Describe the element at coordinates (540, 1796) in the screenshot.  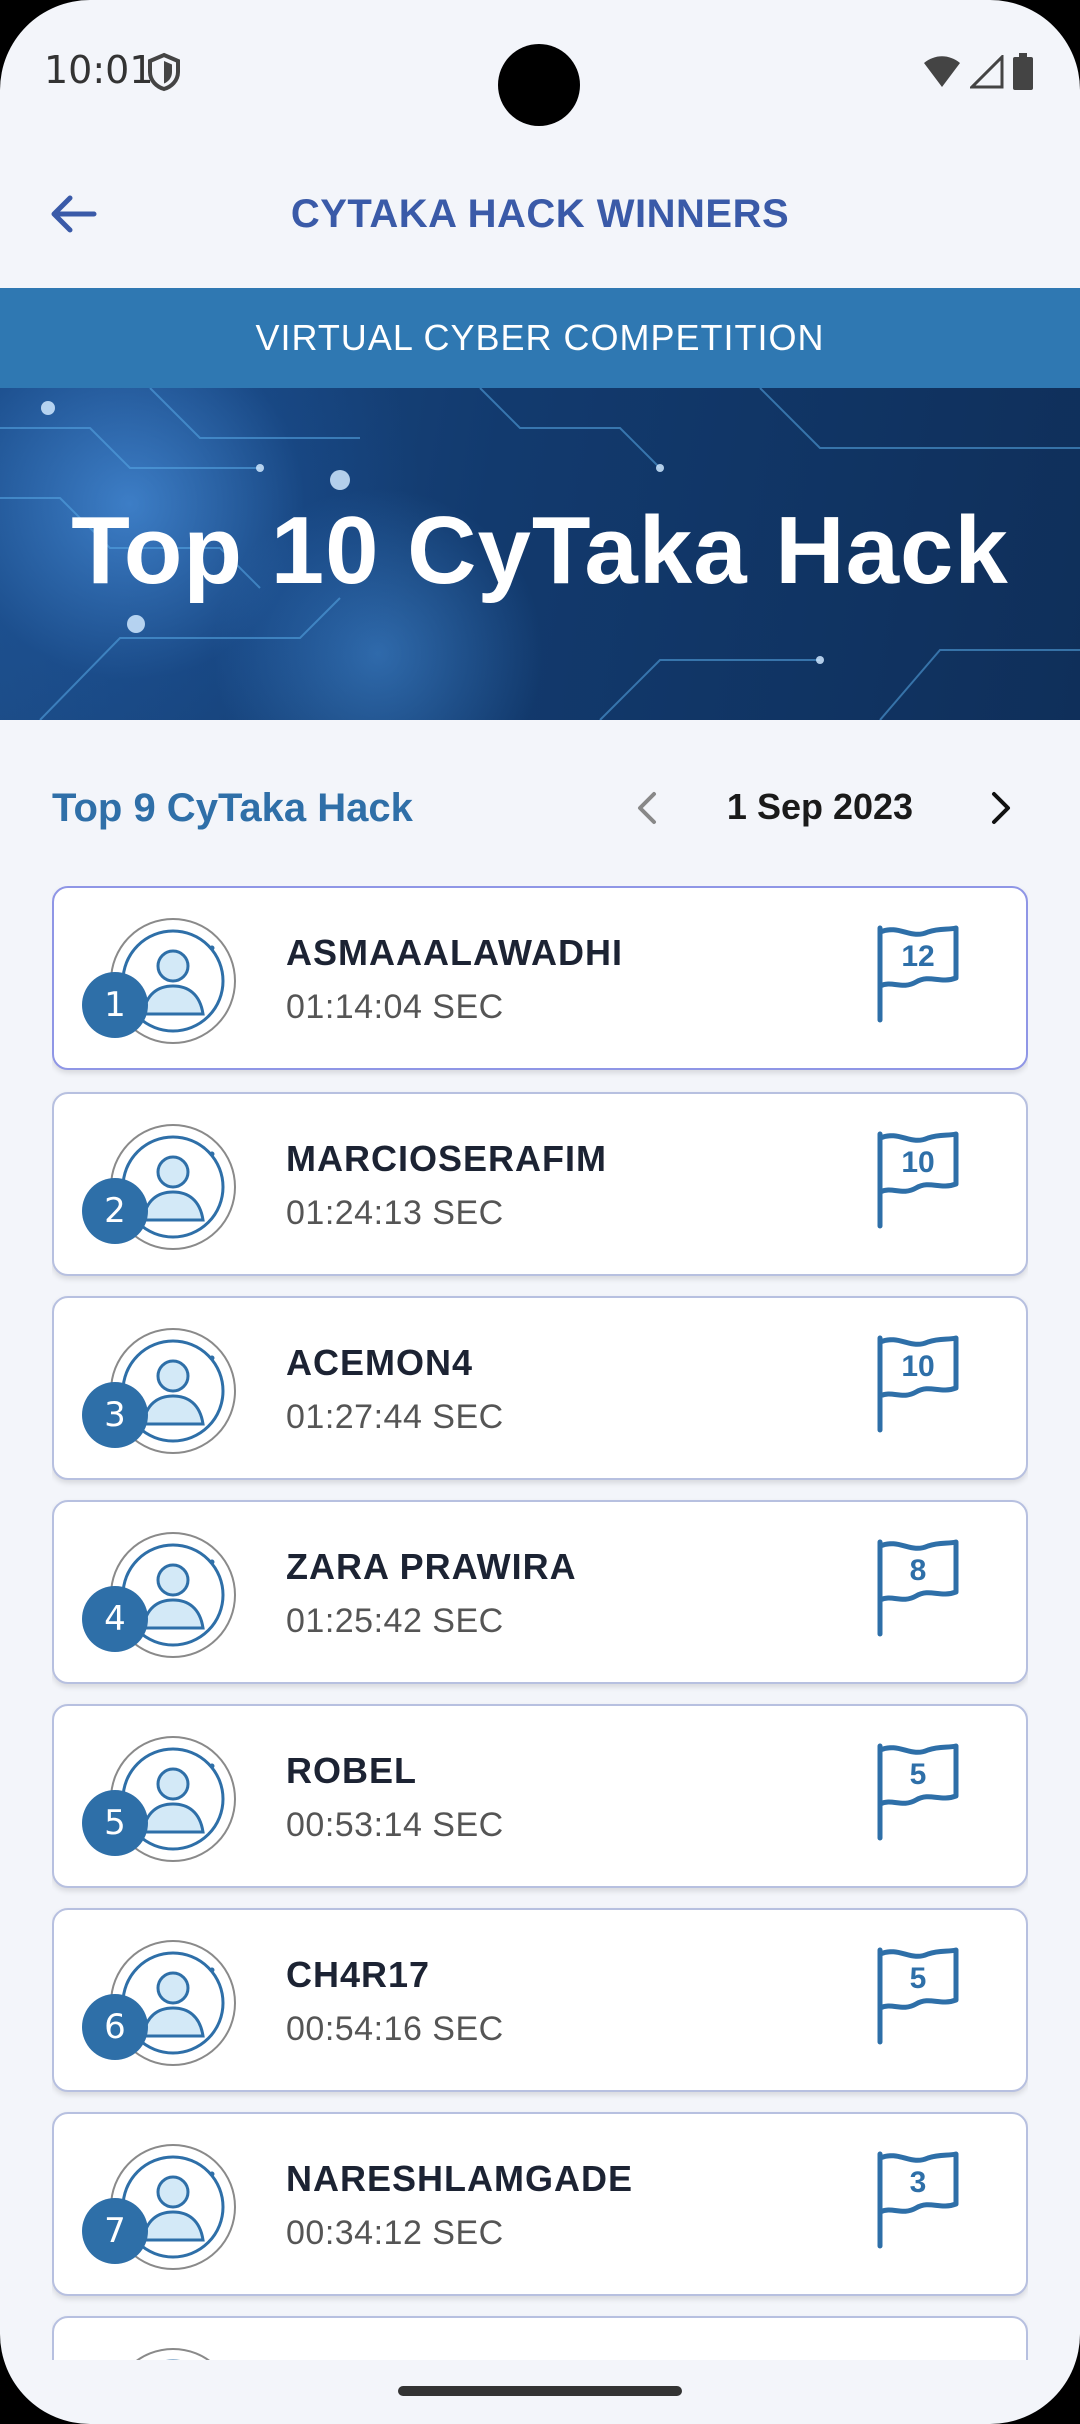
I see `leaderboard-card: 5 ROBEL 00:53:14 SEC 5` at that location.